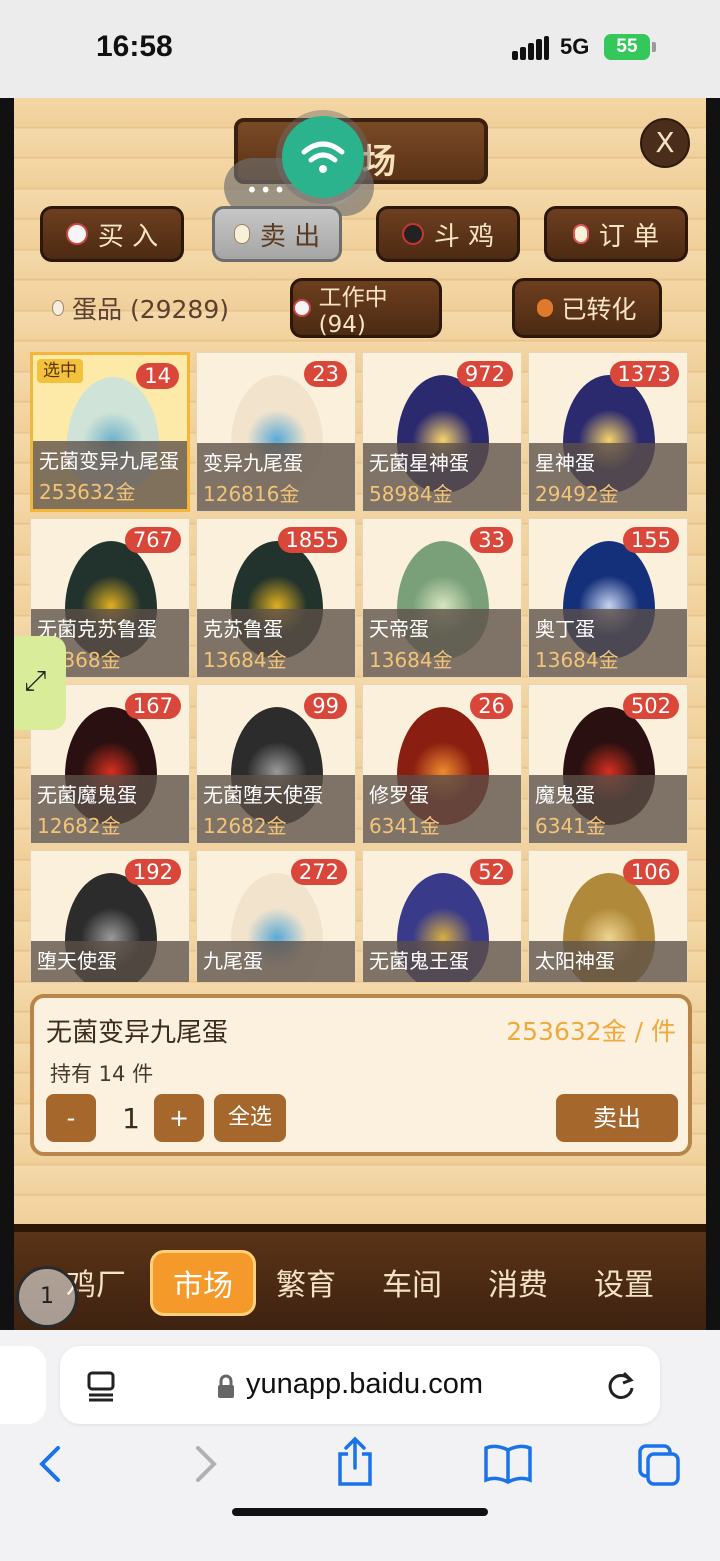 This screenshot has width=720, height=1561. What do you see at coordinates (570, 826) in the screenshot?
I see `egg-price: 6341金` at bounding box center [570, 826].